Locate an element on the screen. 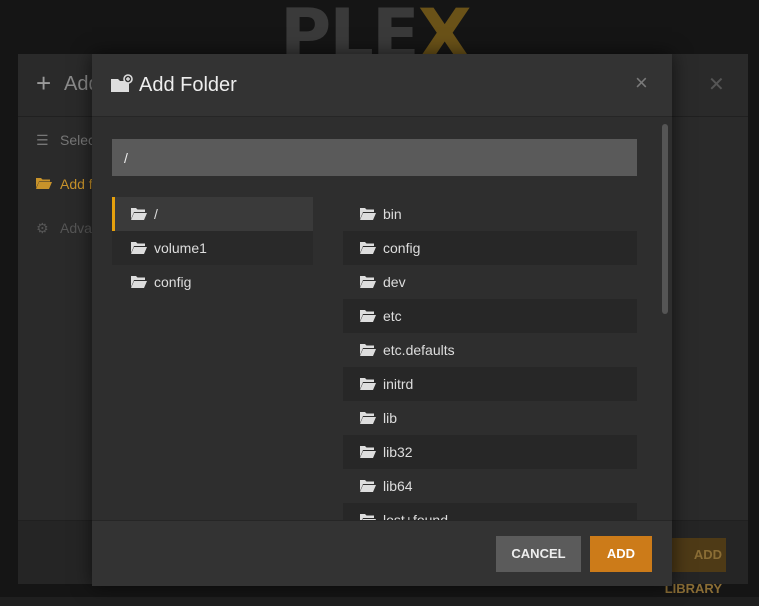 This screenshot has width=759, height=606. list-icon: ☰ is located at coordinates (42, 140).